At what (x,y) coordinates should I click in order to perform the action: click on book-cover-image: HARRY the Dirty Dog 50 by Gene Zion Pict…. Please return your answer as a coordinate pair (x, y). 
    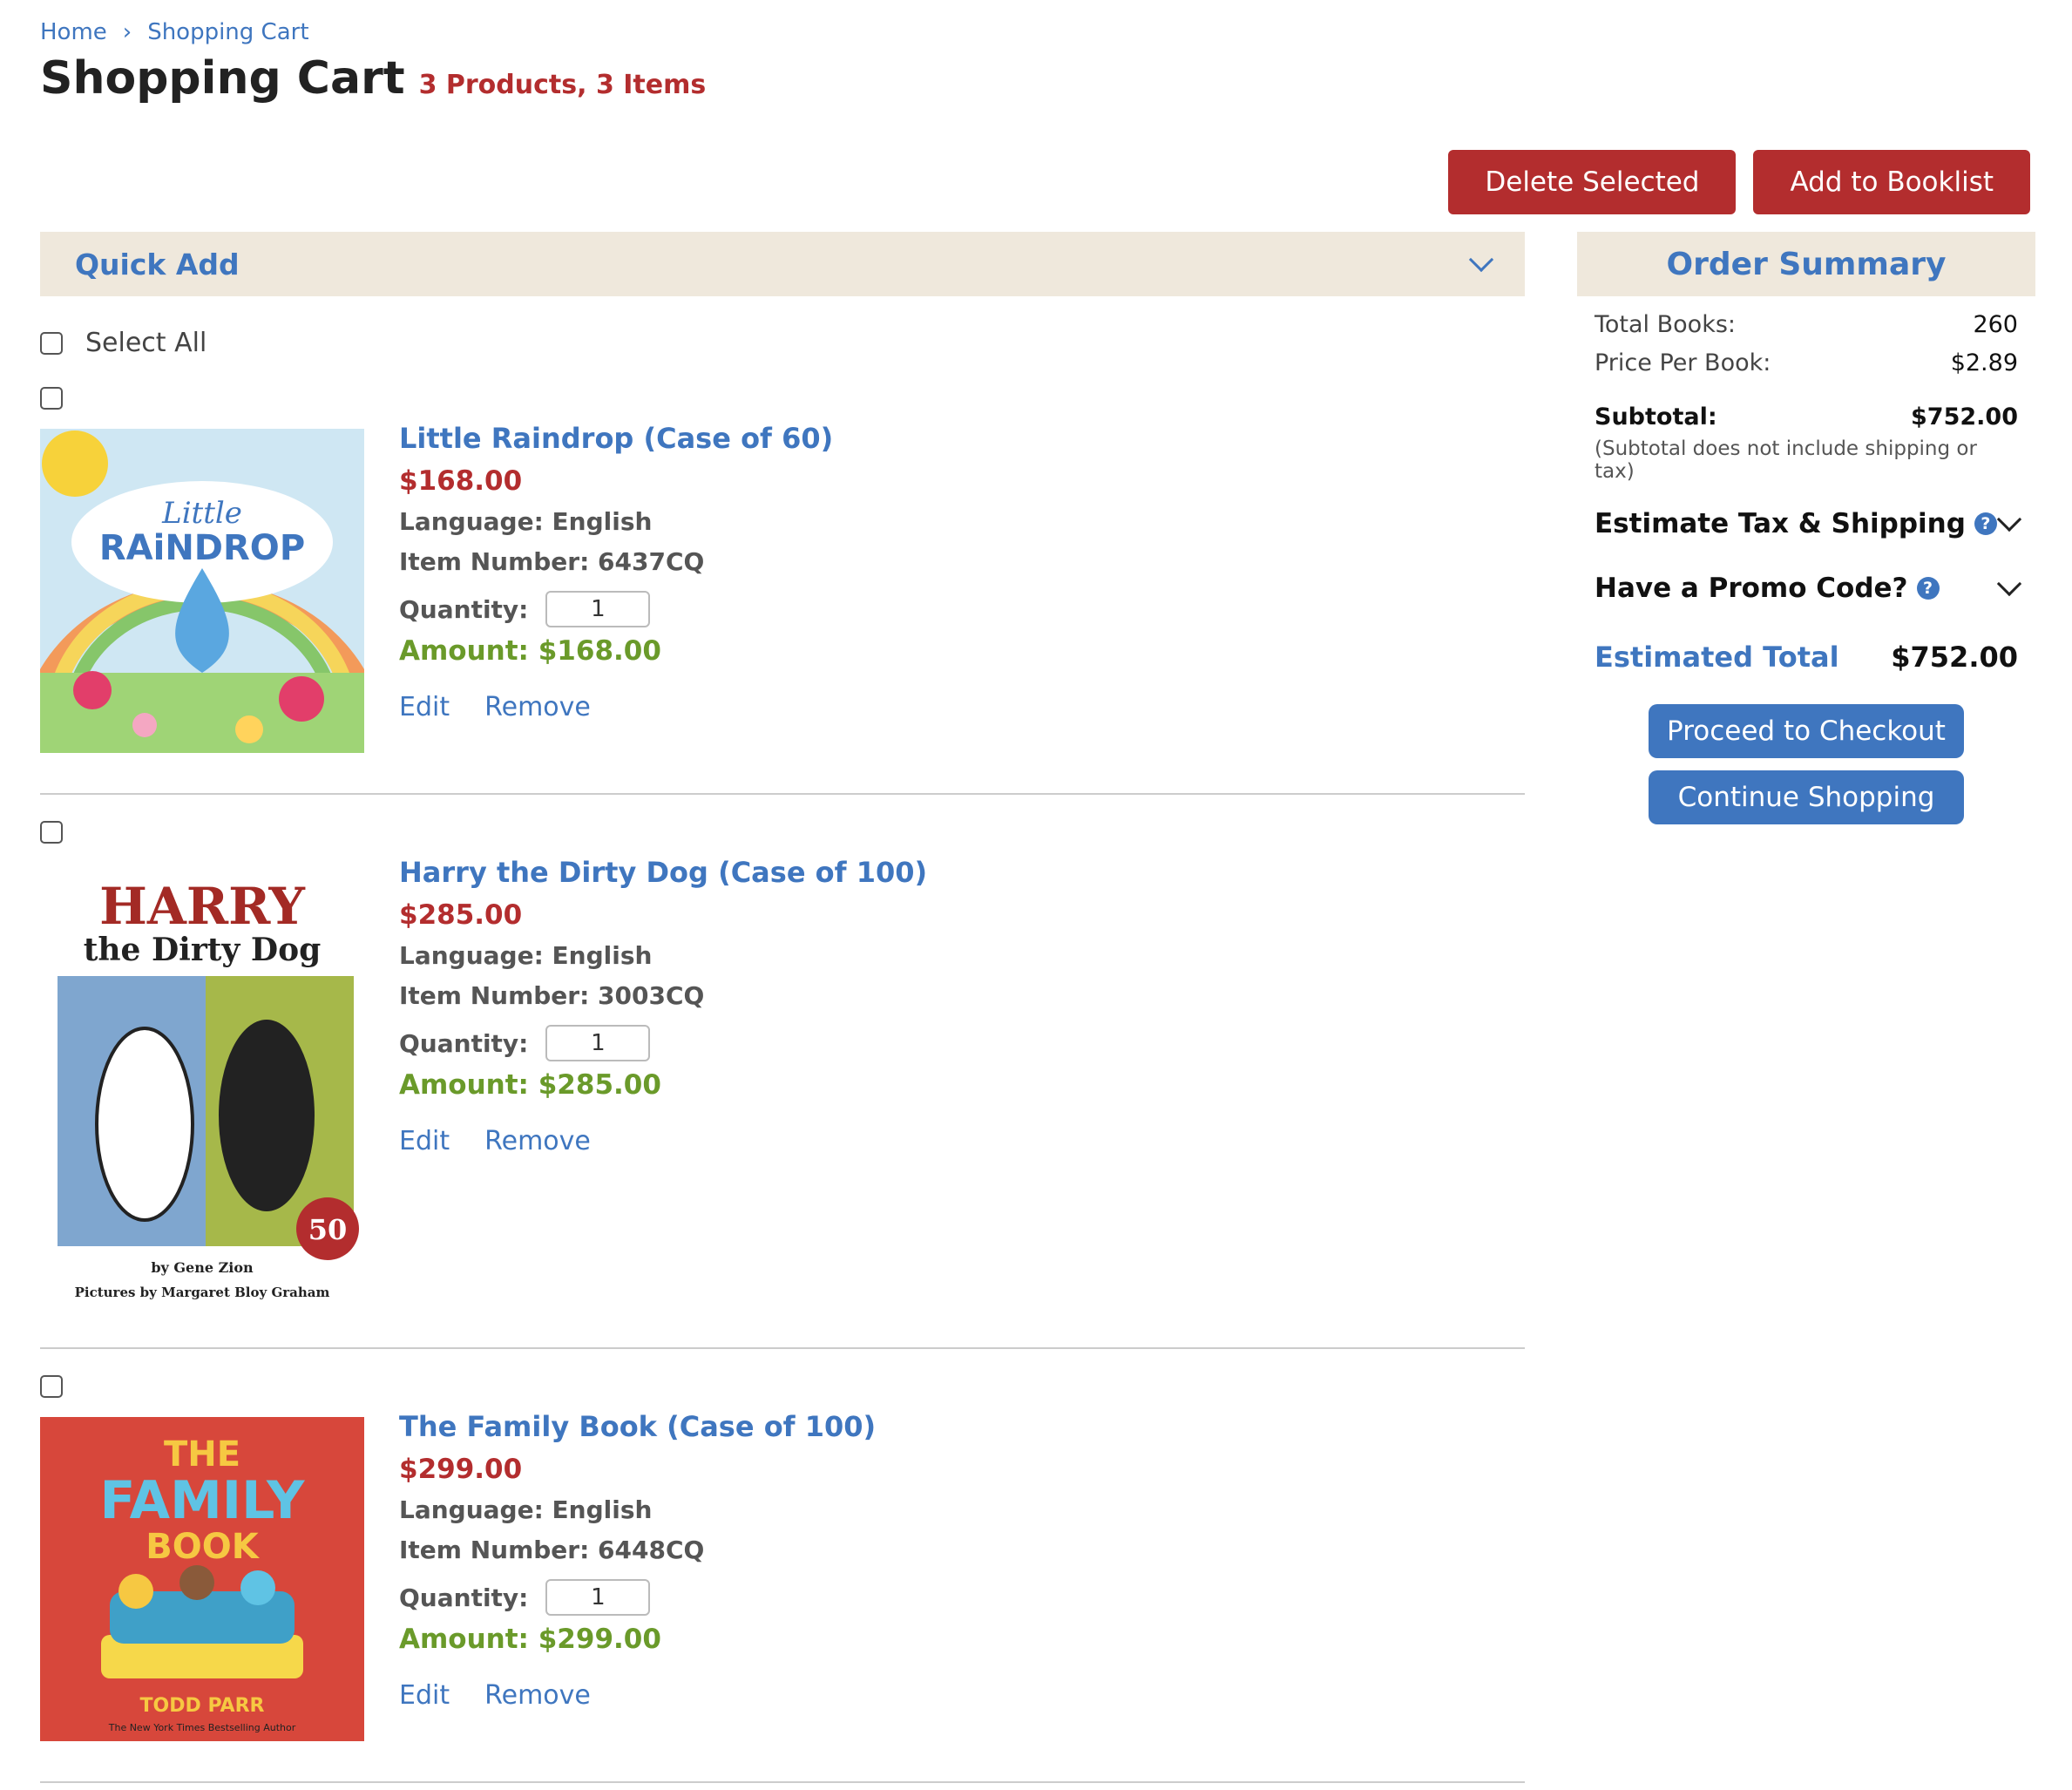
    Looking at the image, I should click on (202, 1089).